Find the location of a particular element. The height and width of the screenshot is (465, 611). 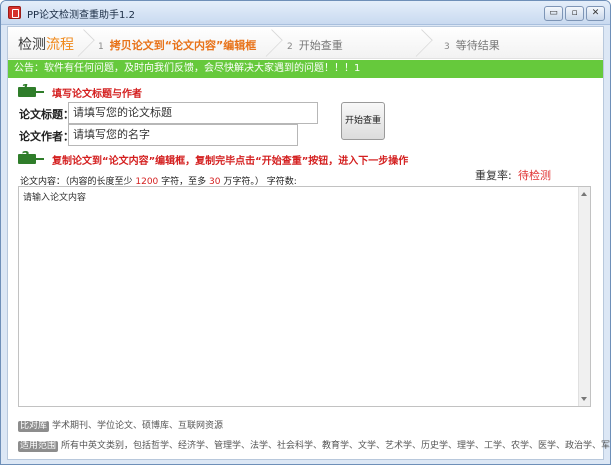

step-3: 3 等待结果 is located at coordinates (472, 45).